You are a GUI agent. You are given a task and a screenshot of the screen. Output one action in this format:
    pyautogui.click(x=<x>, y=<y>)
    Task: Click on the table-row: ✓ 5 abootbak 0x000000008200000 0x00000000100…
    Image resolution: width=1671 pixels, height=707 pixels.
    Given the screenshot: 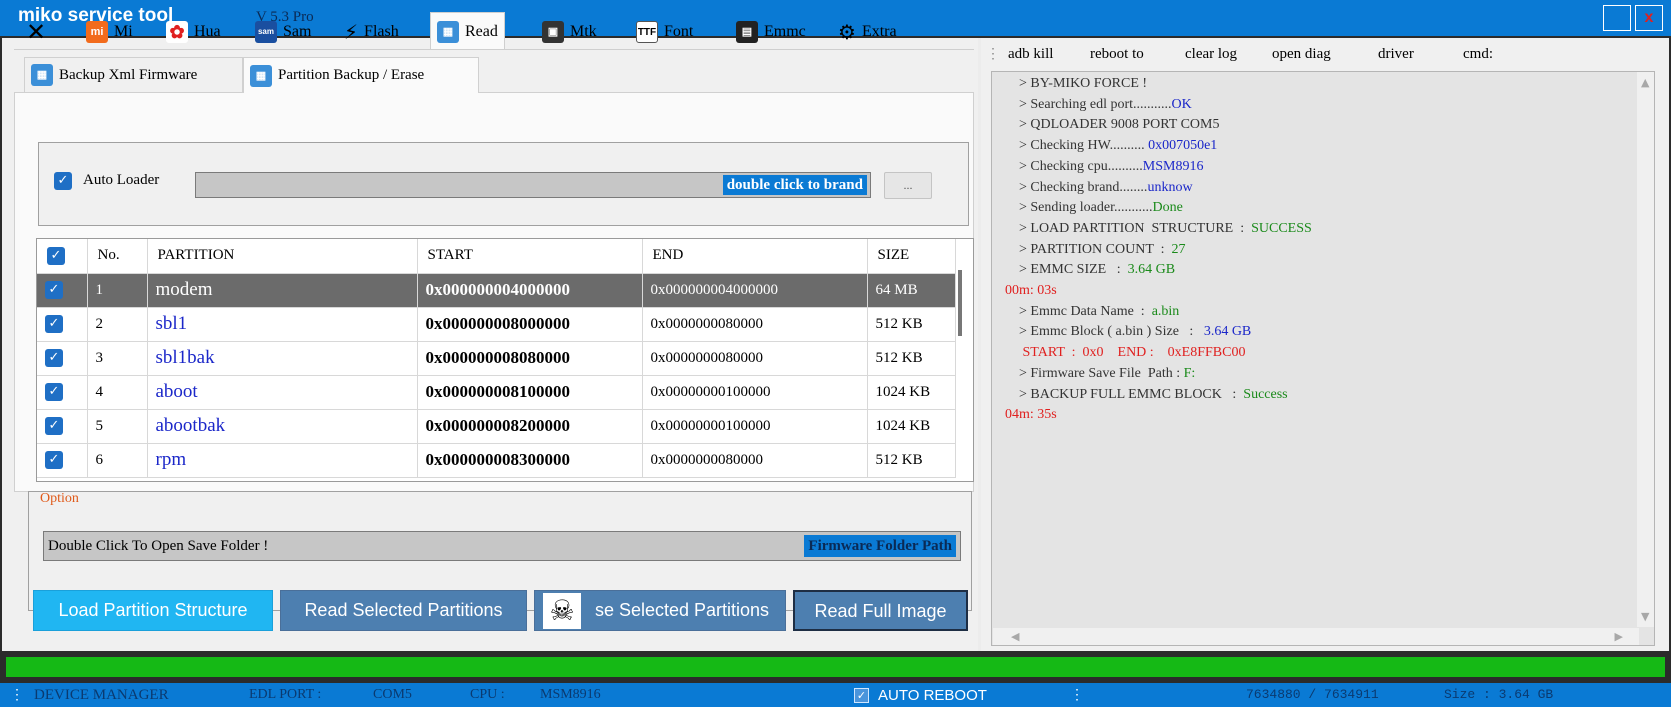 What is the action you would take?
    pyautogui.click(x=496, y=426)
    